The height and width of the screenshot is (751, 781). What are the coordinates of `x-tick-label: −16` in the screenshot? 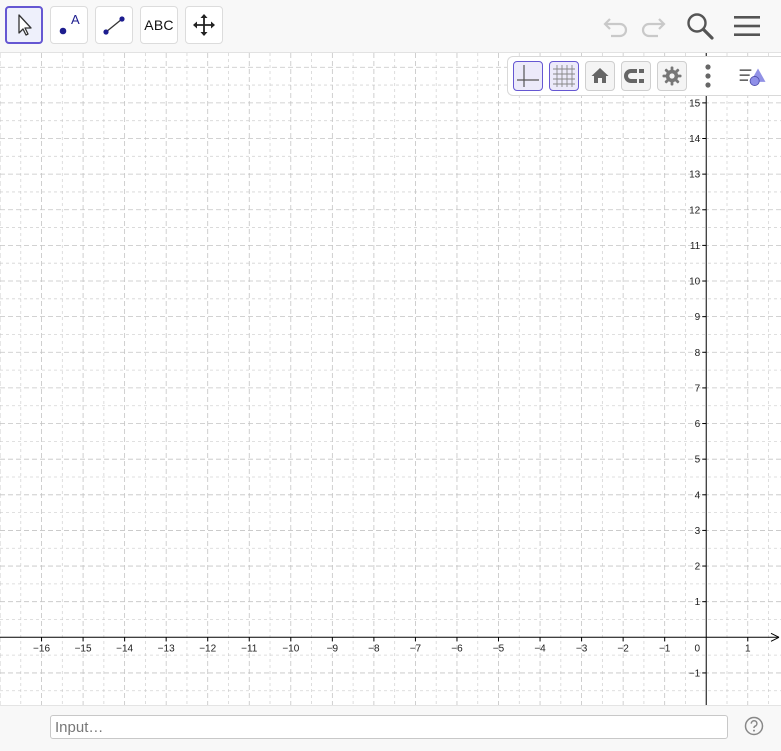 It's located at (41, 648).